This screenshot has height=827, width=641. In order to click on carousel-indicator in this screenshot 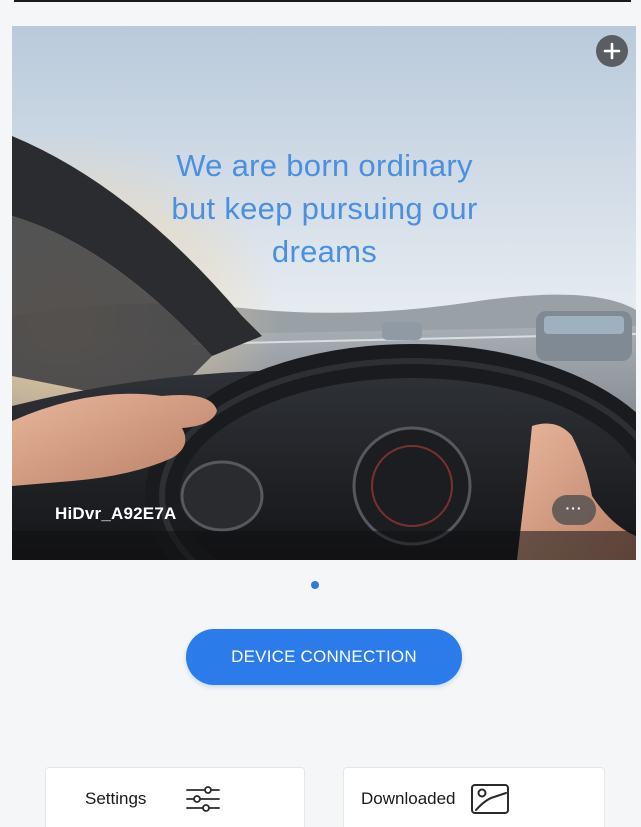, I will do `click(315, 585)`.